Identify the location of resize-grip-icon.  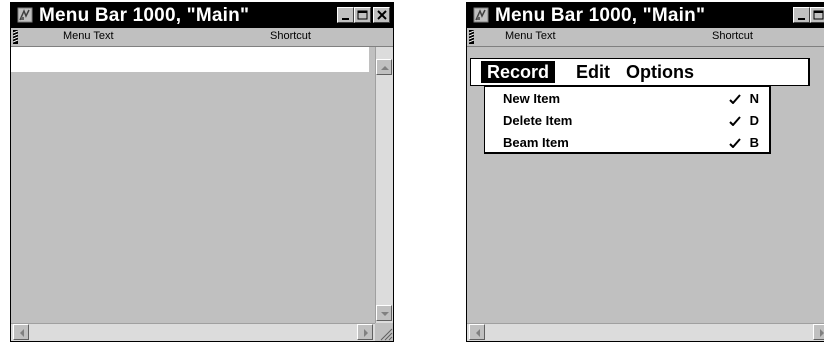
(386, 334).